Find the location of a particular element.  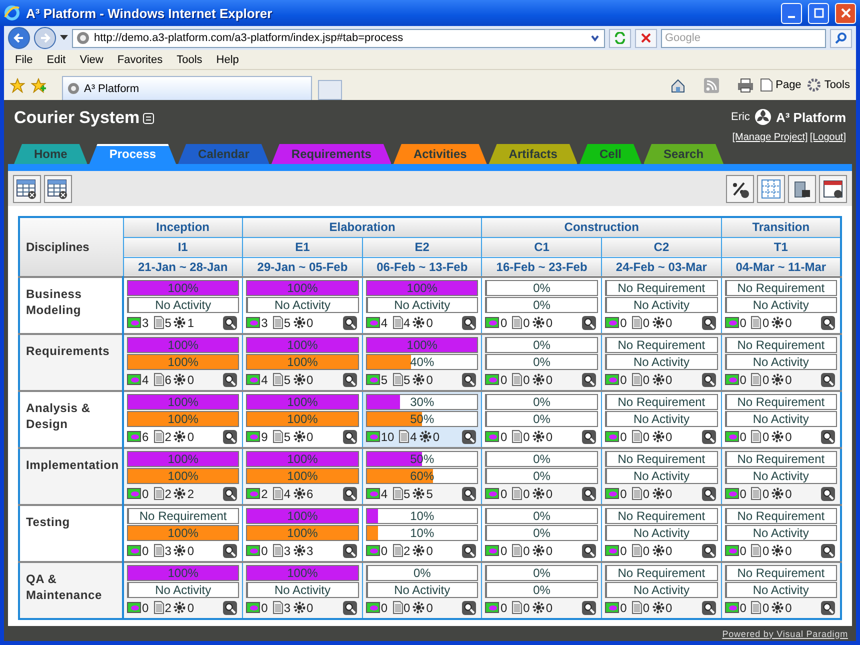

stop-icon is located at coordinates (646, 38).